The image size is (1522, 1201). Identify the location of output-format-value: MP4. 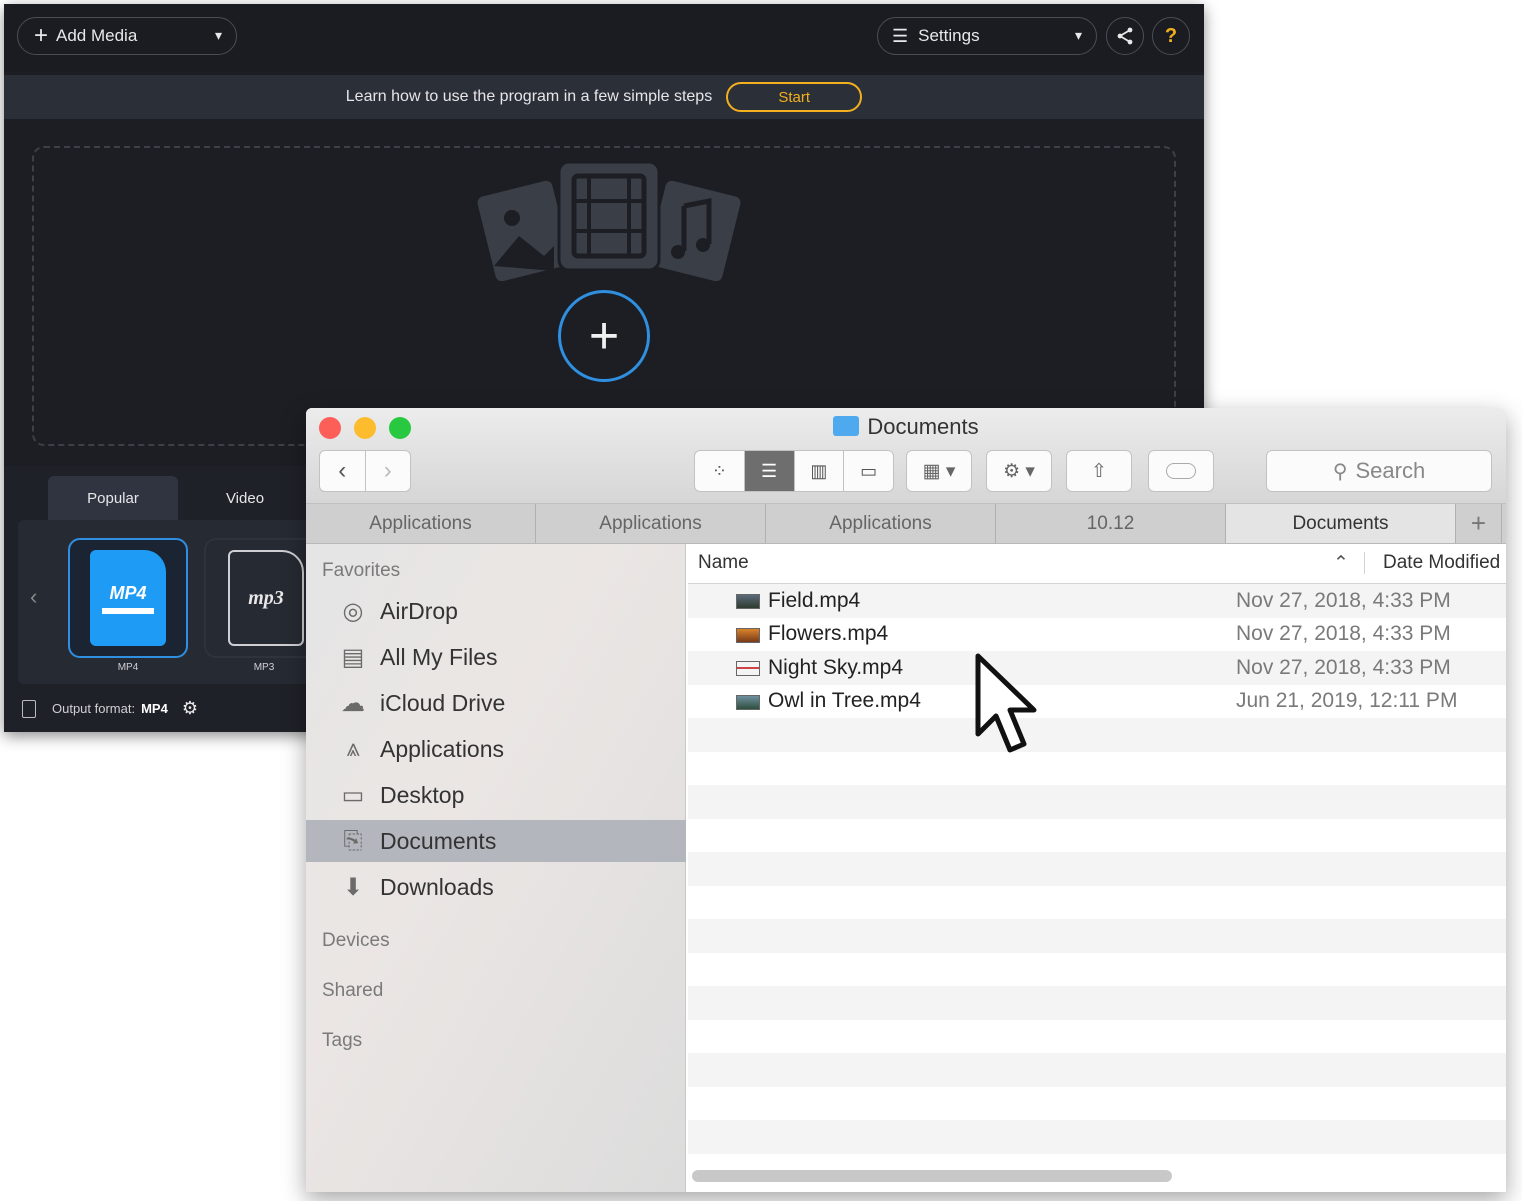
(154, 708).